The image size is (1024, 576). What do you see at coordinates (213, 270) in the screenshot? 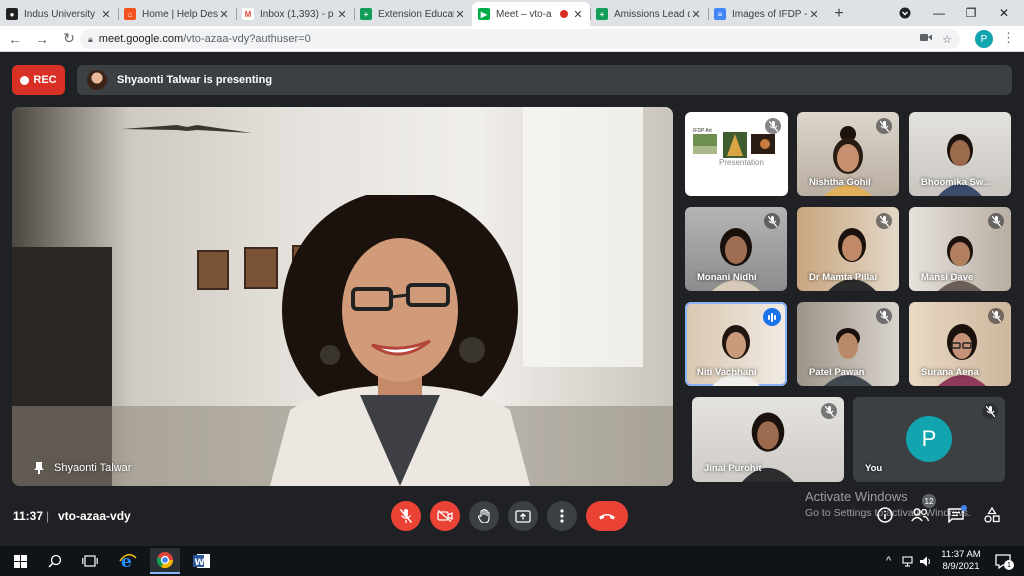
I see `wall-frame-image` at bounding box center [213, 270].